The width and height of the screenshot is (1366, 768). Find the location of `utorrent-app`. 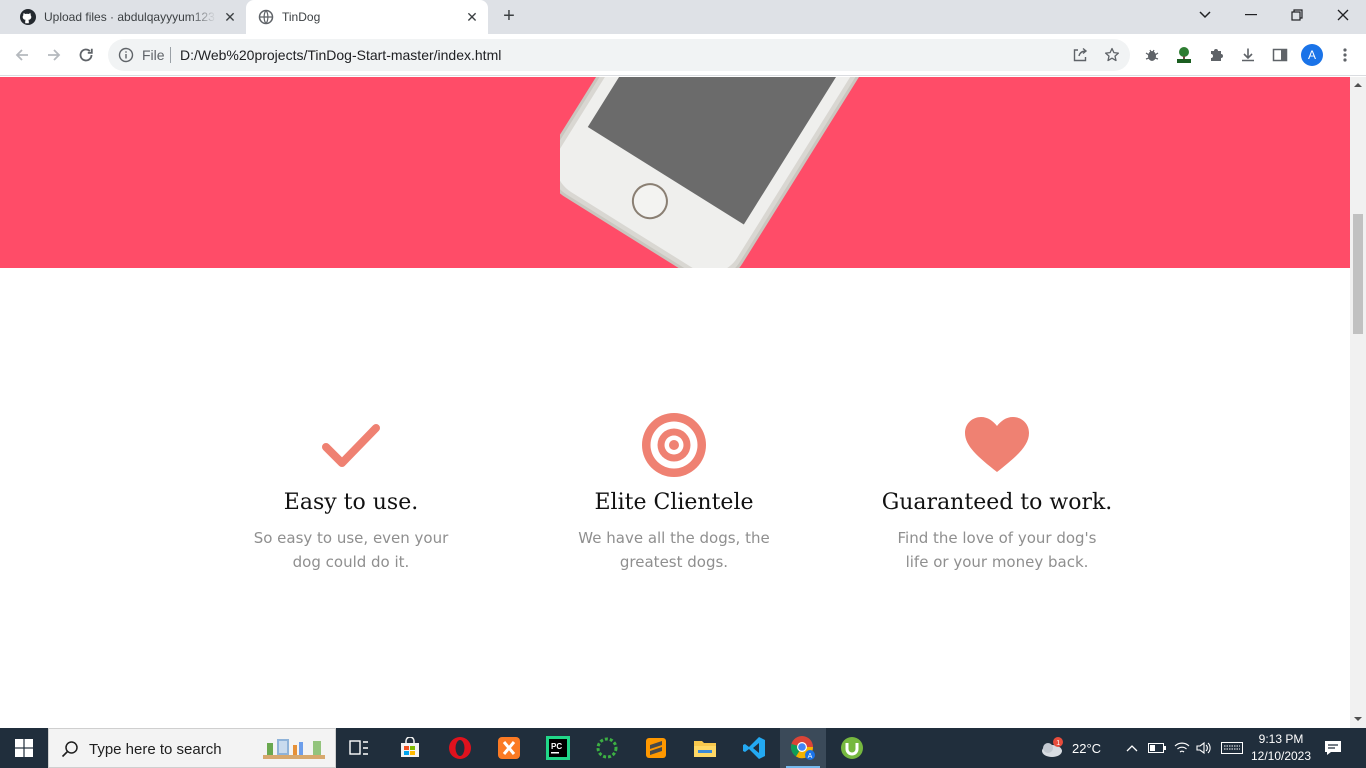

utorrent-app is located at coordinates (852, 748).